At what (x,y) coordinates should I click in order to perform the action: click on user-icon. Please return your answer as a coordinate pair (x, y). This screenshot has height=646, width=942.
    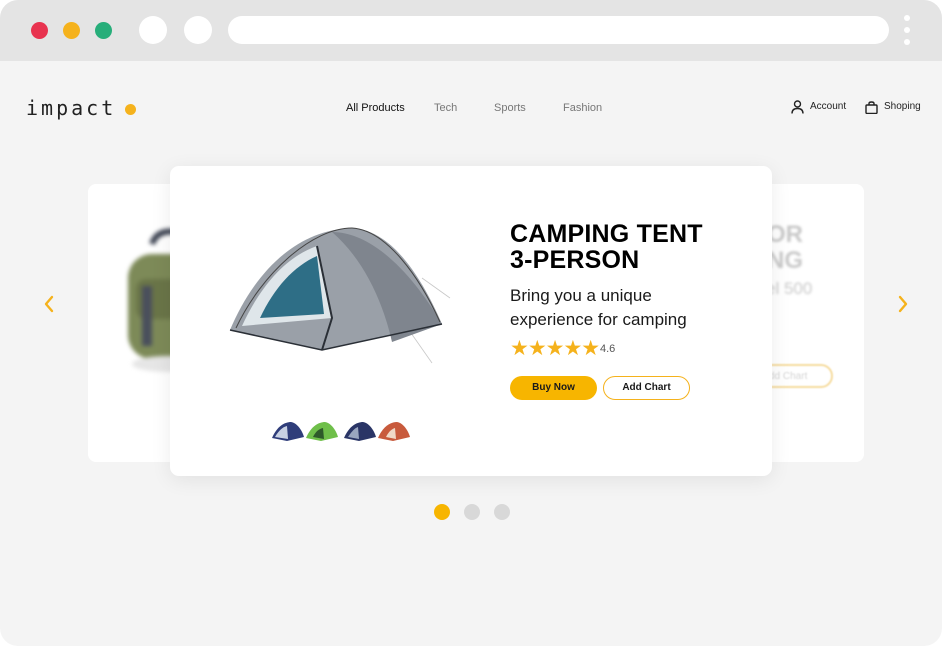
    Looking at the image, I should click on (797, 107).